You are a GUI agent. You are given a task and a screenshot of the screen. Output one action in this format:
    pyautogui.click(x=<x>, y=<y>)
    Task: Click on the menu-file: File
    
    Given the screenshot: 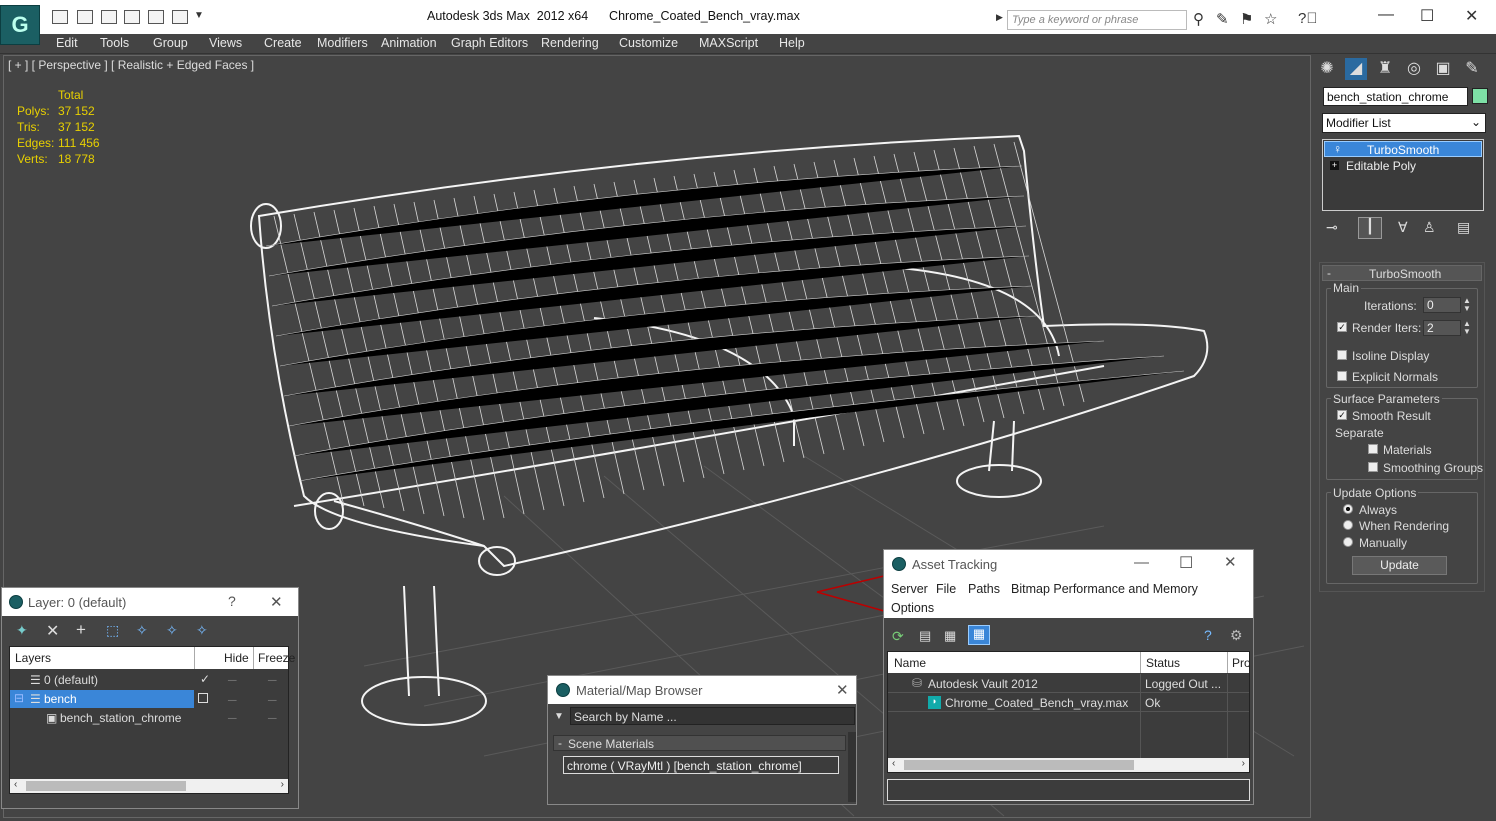 What is the action you would take?
    pyautogui.click(x=946, y=589)
    